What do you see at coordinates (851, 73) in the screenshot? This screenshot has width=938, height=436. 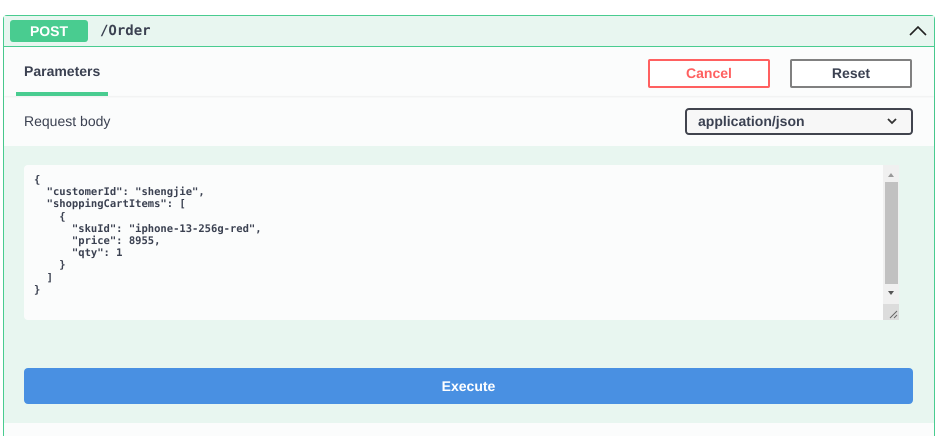 I see `reset-button: Reset` at bounding box center [851, 73].